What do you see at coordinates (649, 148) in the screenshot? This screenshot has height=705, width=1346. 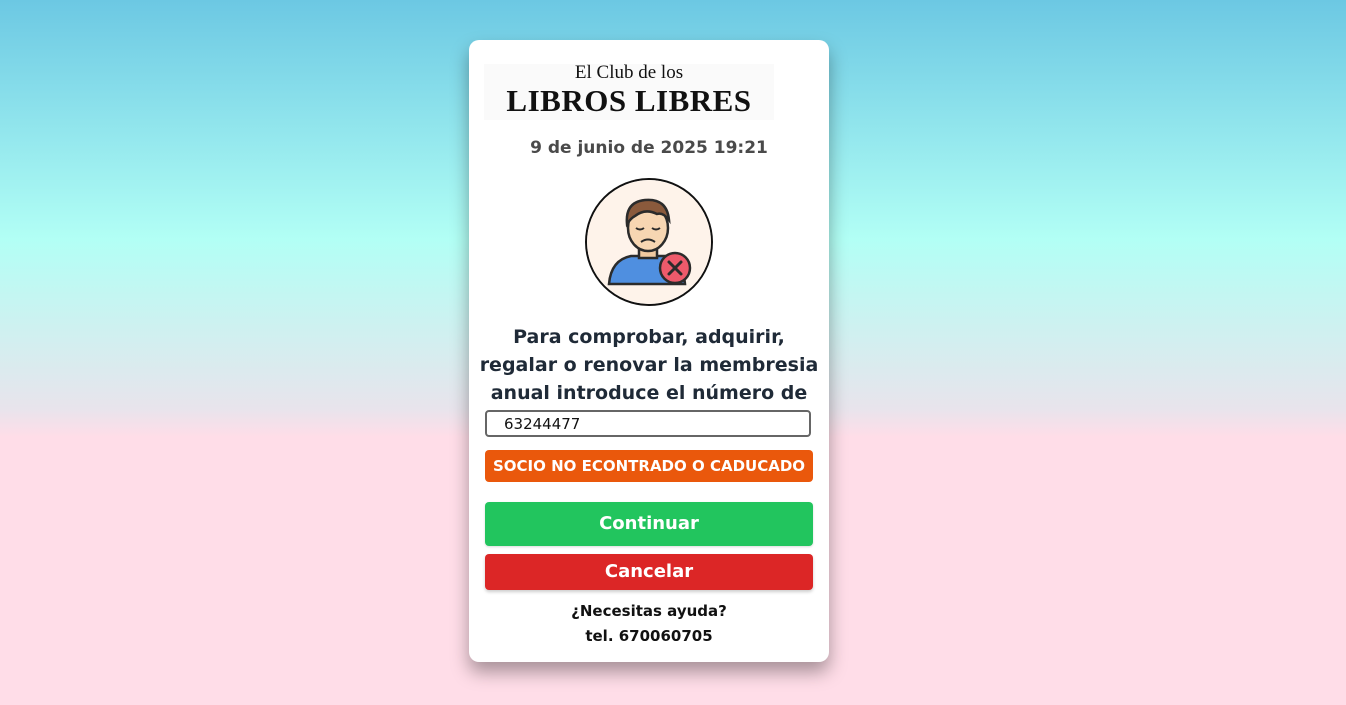 I see `datetime: 9 de junio de 2025 19:21` at bounding box center [649, 148].